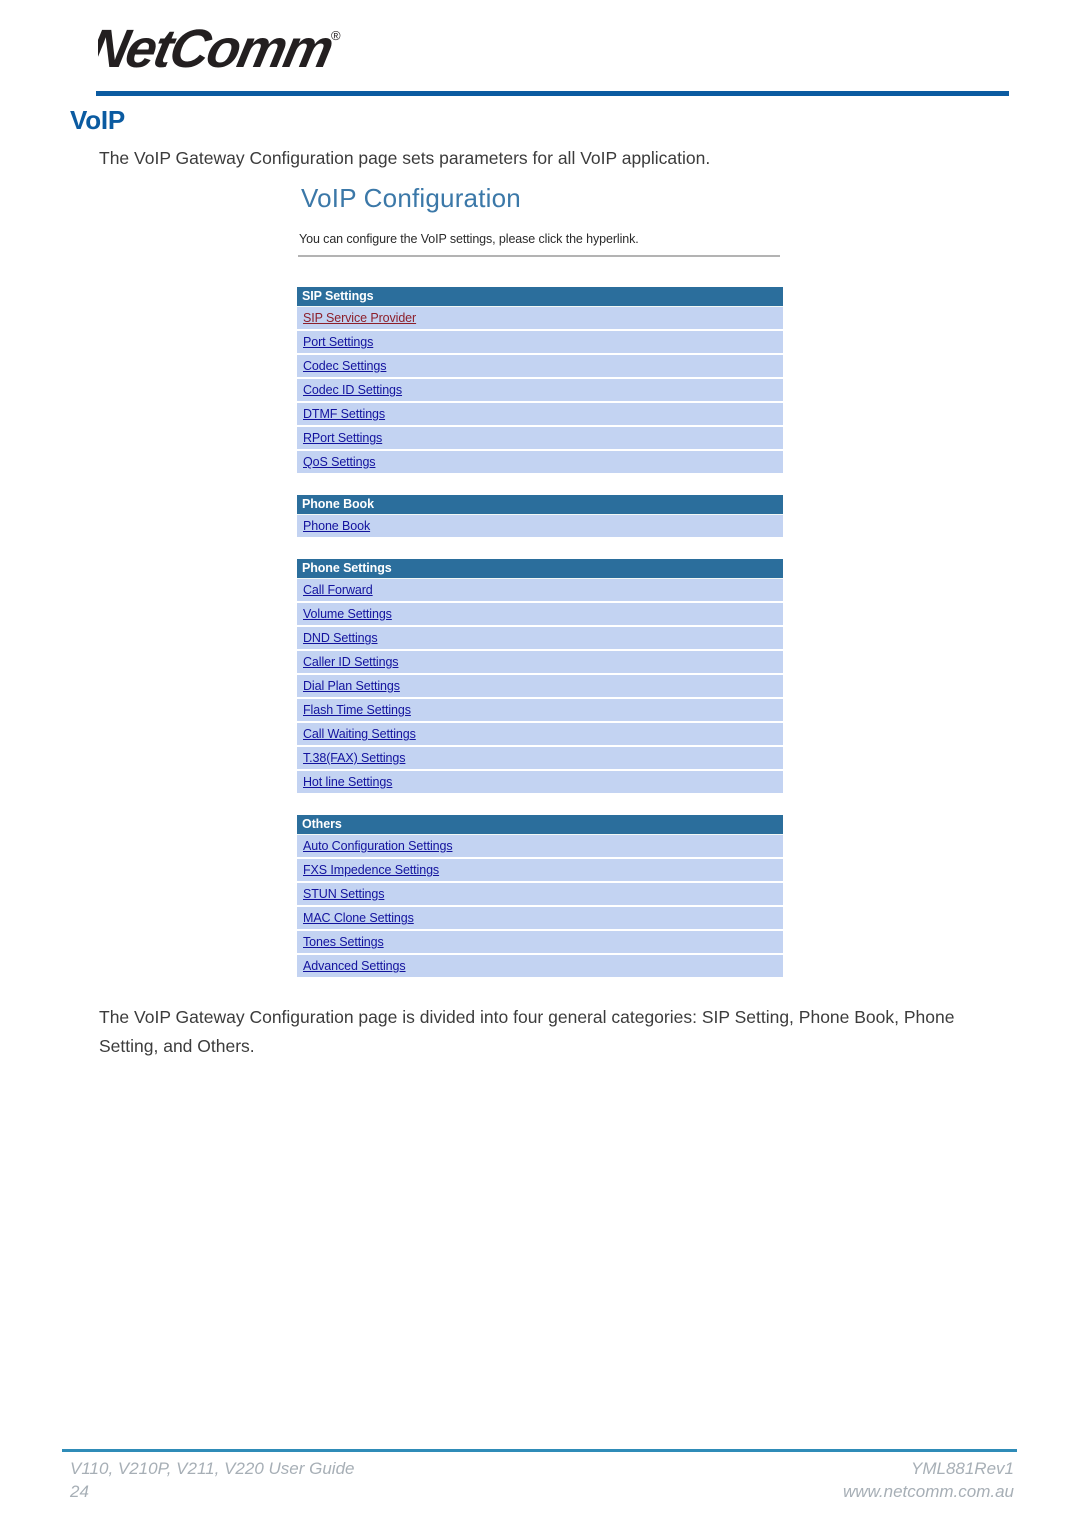 The width and height of the screenshot is (1080, 1527). What do you see at coordinates (347, 782) in the screenshot?
I see `settings-link: Hot line Settings` at bounding box center [347, 782].